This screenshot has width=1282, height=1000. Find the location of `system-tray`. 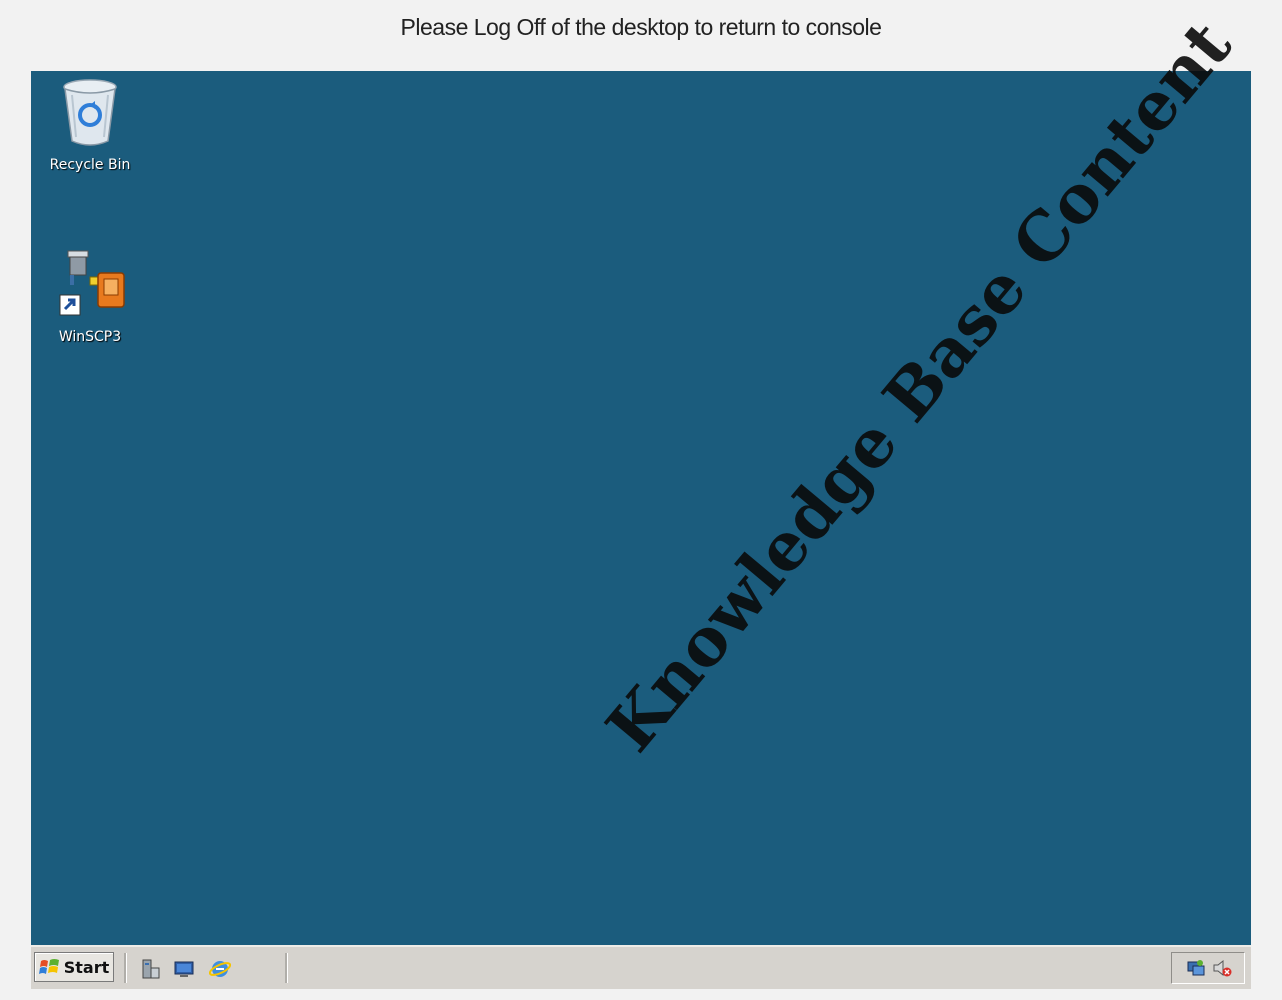

system-tray is located at coordinates (1208, 968).